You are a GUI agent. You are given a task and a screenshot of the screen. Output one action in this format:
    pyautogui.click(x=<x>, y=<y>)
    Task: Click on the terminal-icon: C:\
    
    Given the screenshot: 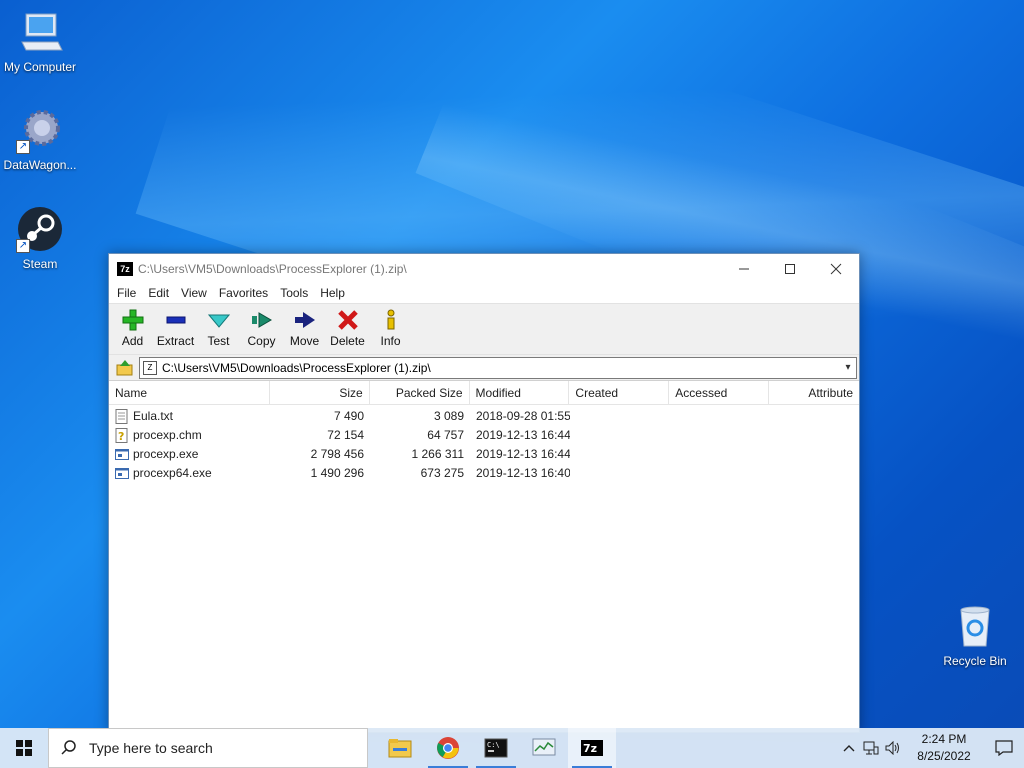 What is the action you would take?
    pyautogui.click(x=496, y=748)
    